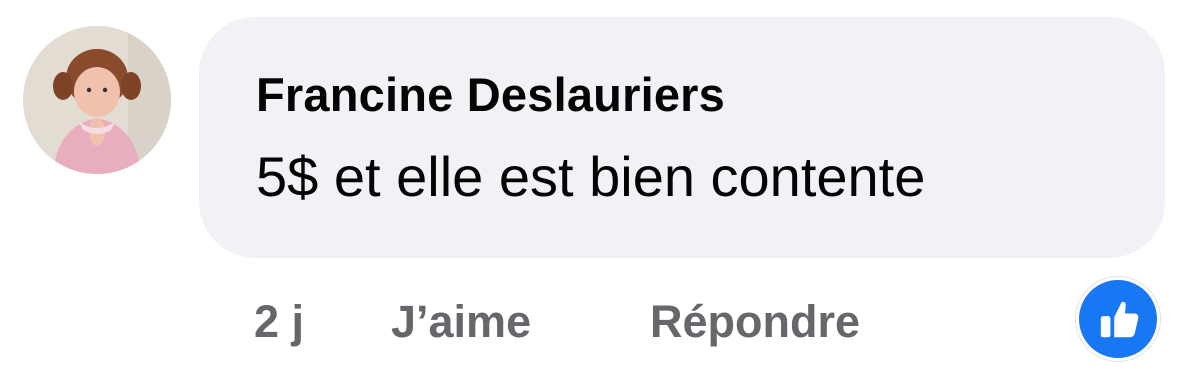 The height and width of the screenshot is (377, 1200). I want to click on comment-text: 5$ et elle est bien contente, so click(591, 176).